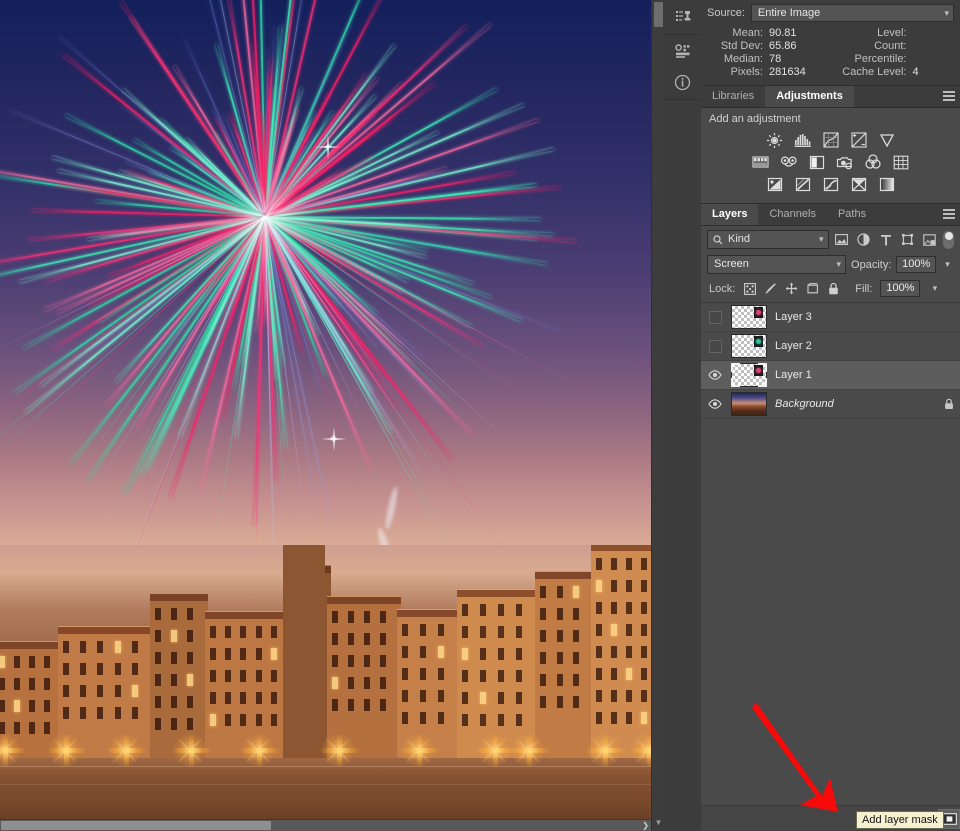 Image resolution: width=960 pixels, height=831 pixels. I want to click on stat-value: 65.86, so click(783, 46).